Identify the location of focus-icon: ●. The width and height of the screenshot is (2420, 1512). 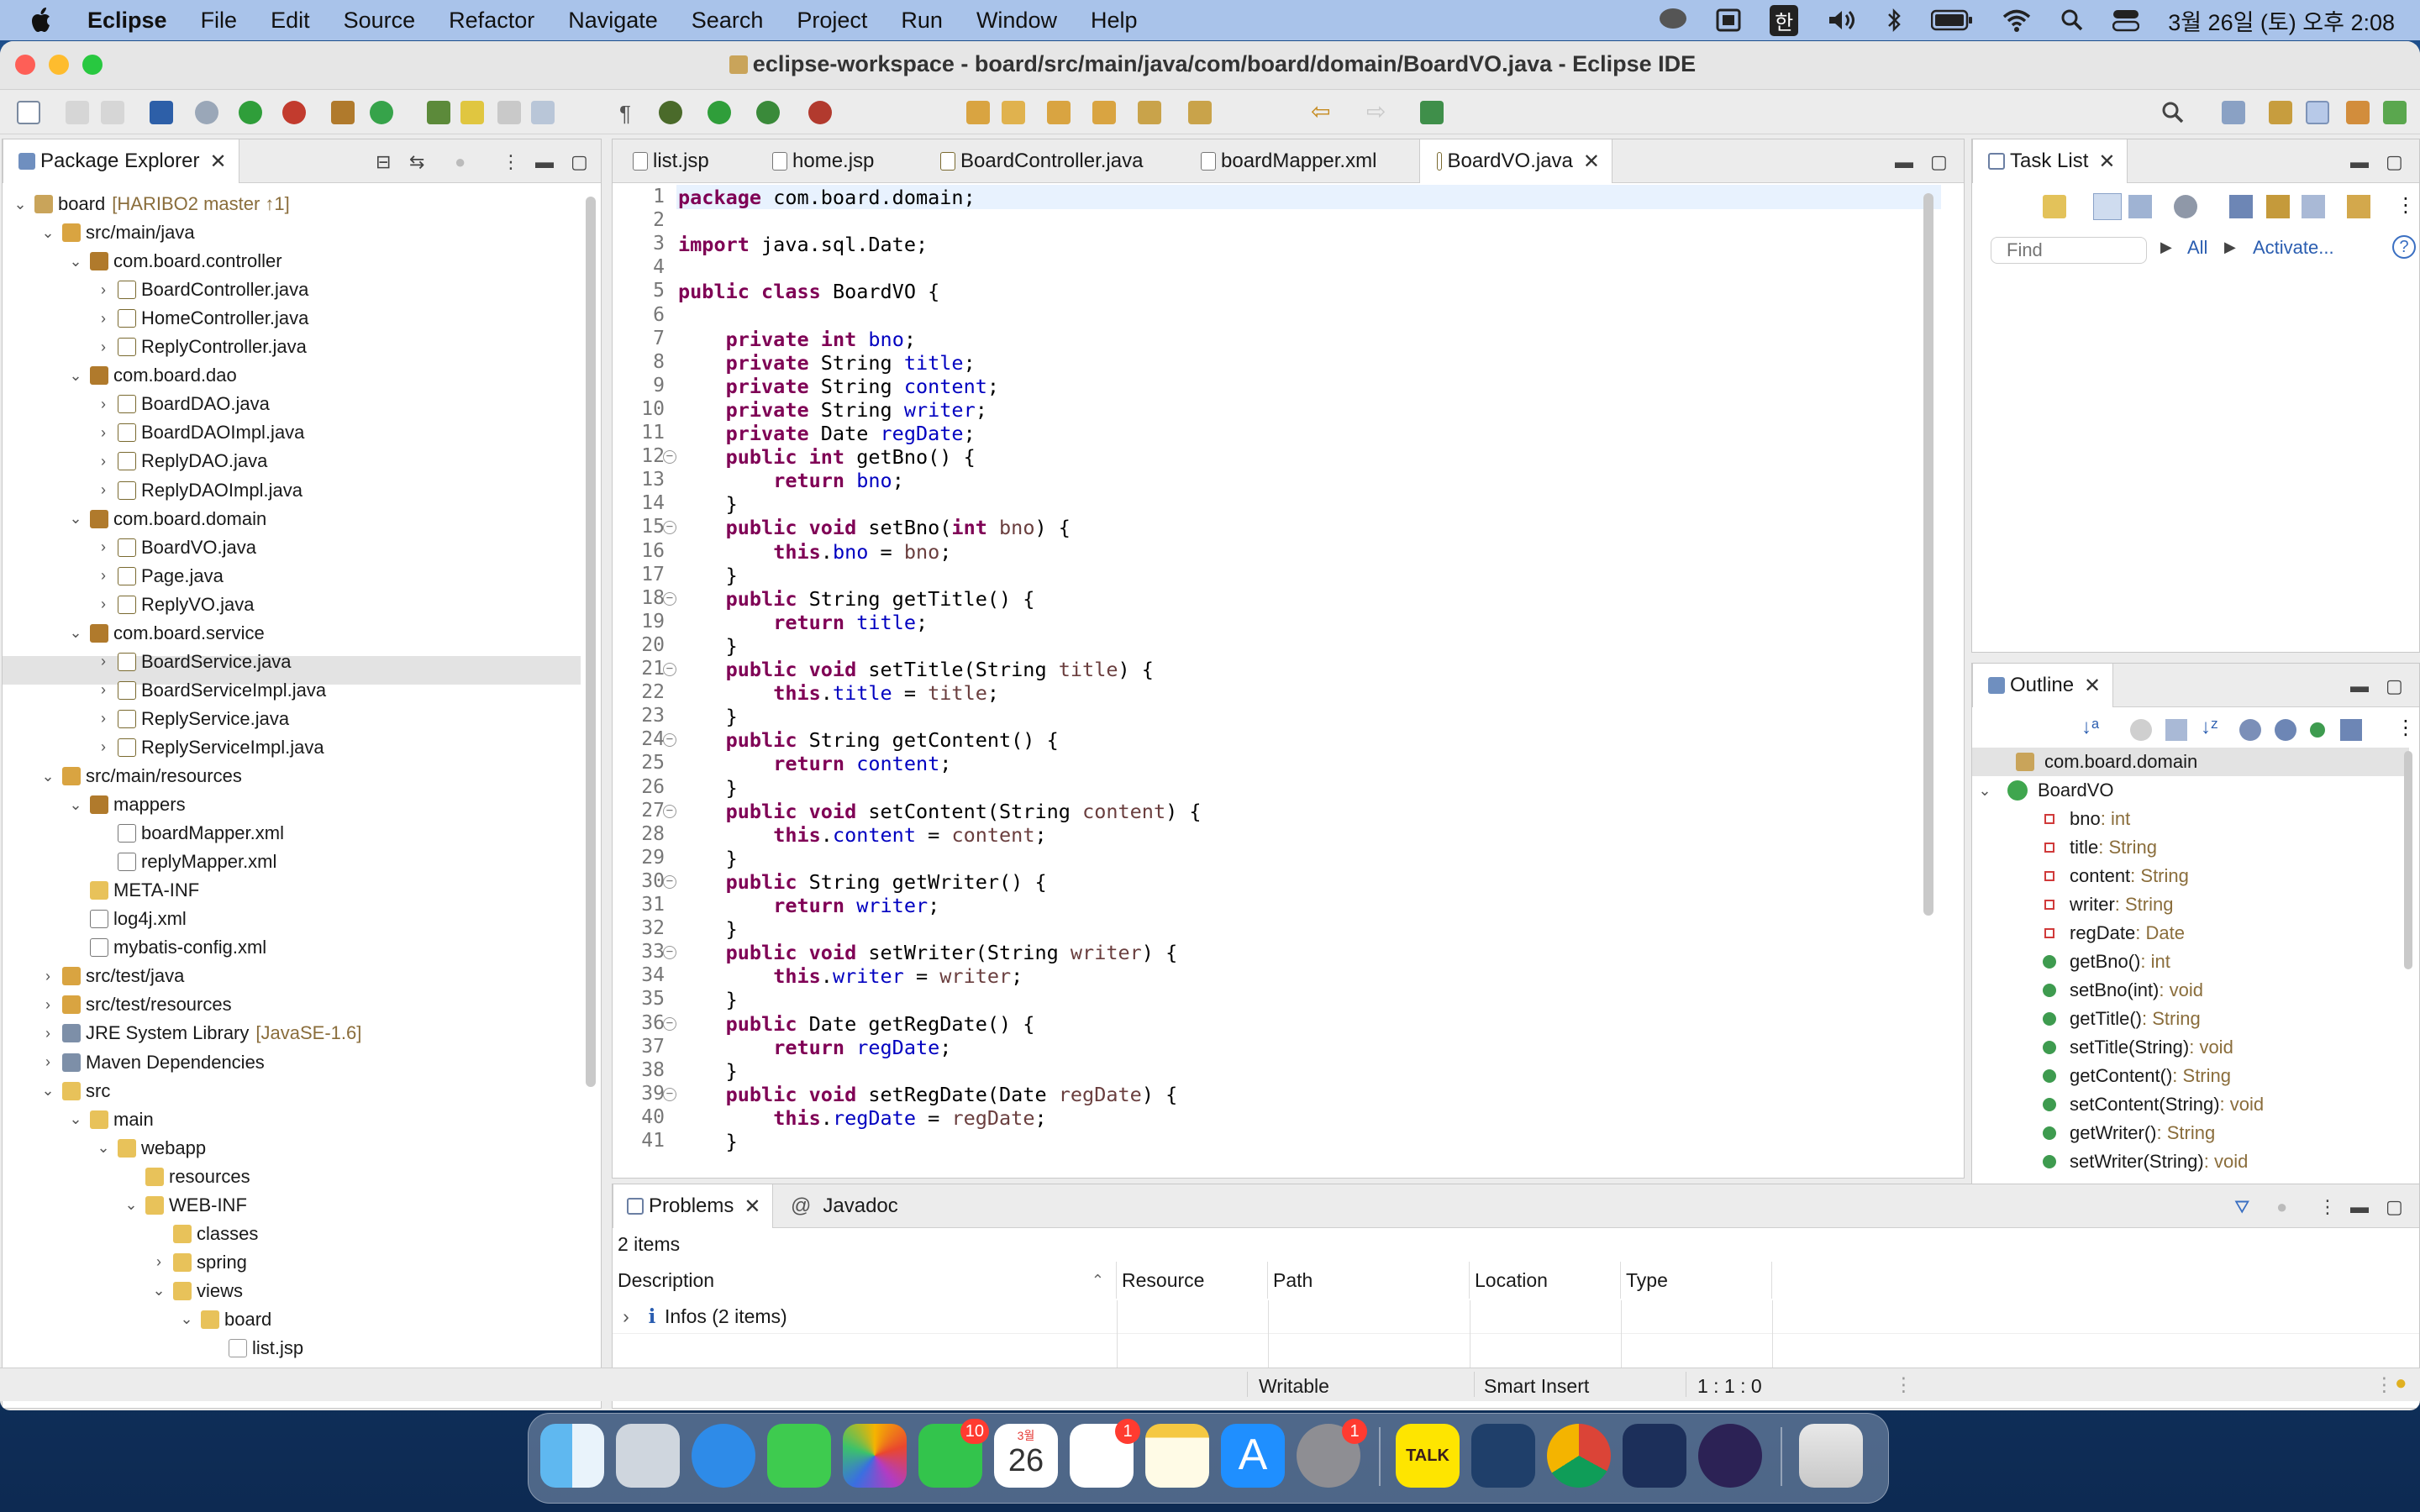
(2281, 1207).